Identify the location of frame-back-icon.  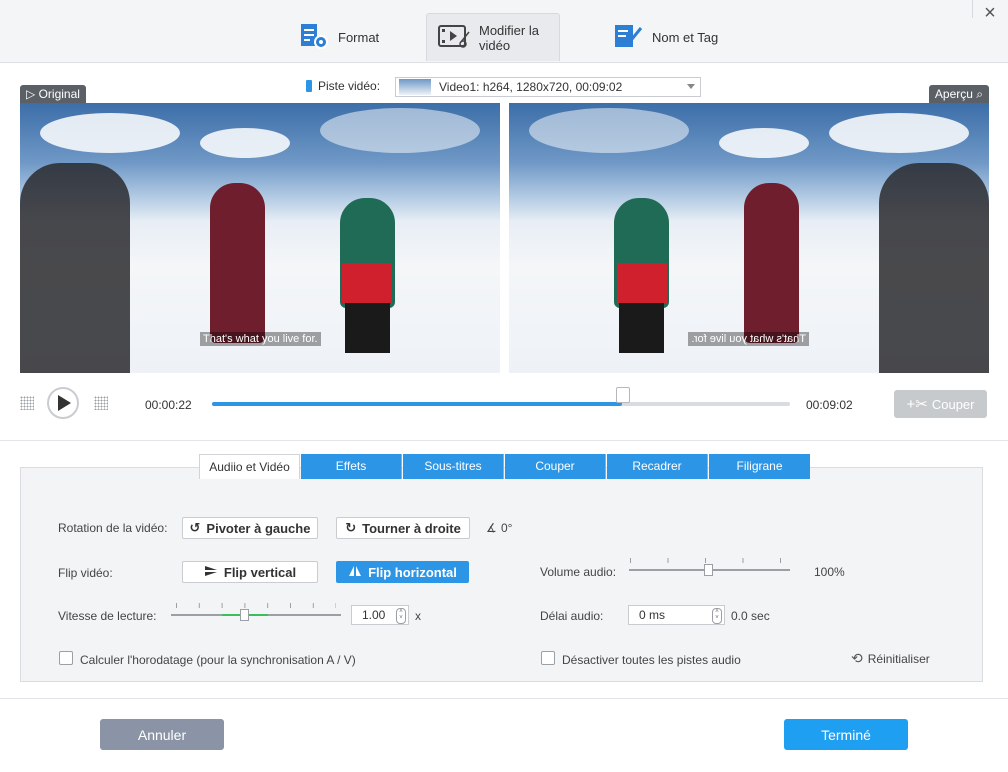
(27, 403).